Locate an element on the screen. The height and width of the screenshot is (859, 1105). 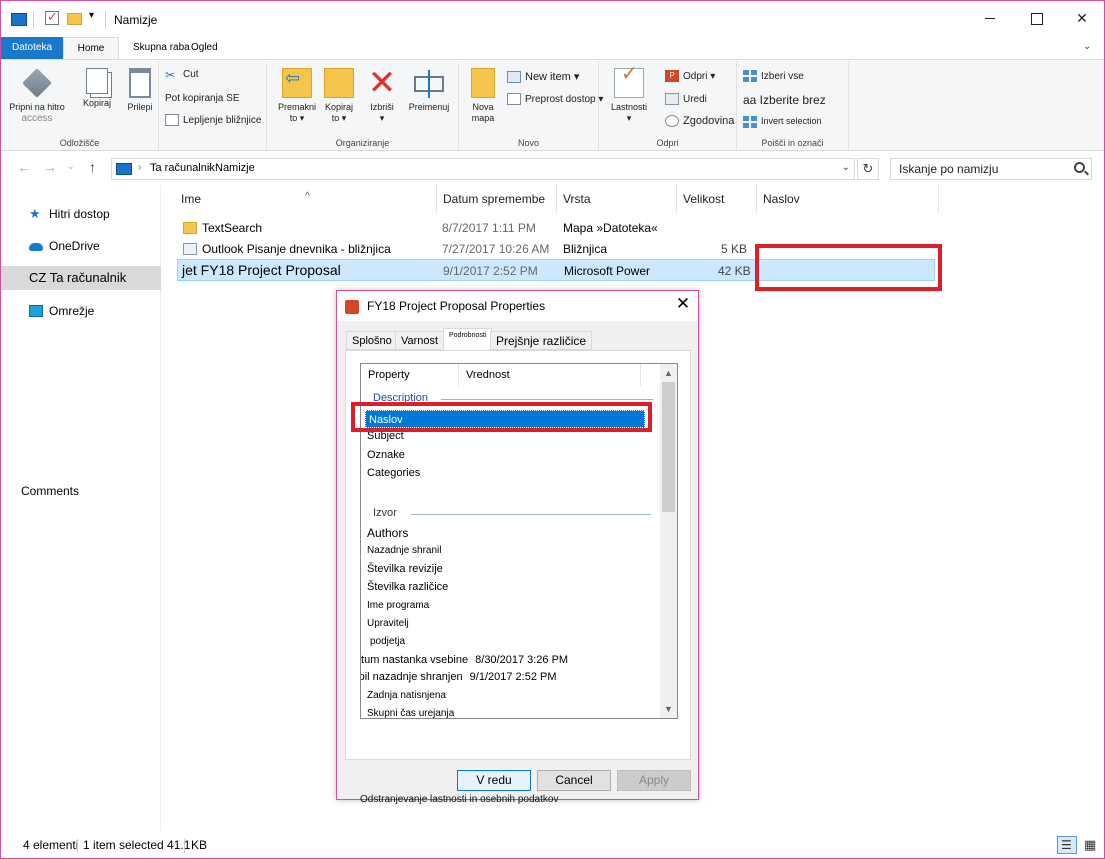
copy-to-button: Kopiraj to ▾ is located at coordinates (339, 96).